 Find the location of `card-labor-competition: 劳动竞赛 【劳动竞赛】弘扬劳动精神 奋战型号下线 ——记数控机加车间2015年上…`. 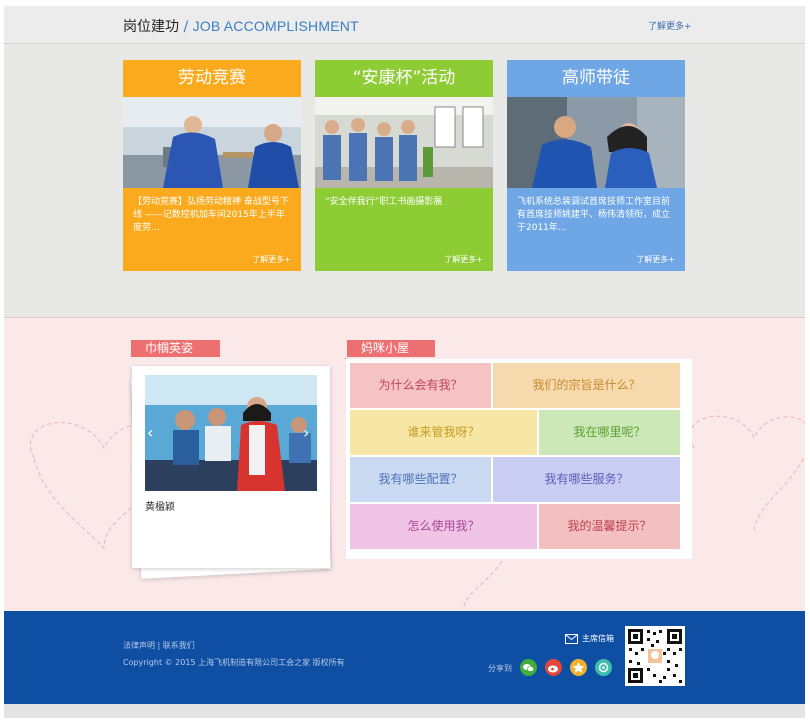

card-labor-competition: 劳动竞赛 【劳动竞赛】弘扬劳动精神 奋战型号下线 ——记数控机加车间2015年上… is located at coordinates (212, 165).